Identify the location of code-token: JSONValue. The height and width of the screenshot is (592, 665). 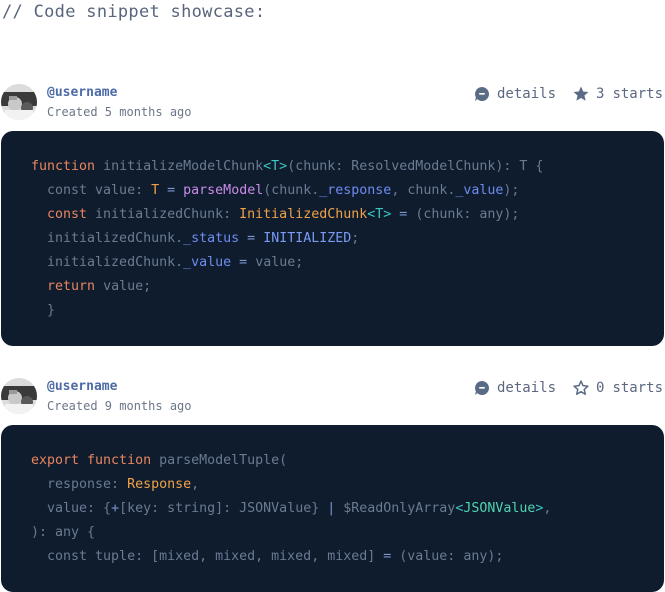
(499, 508).